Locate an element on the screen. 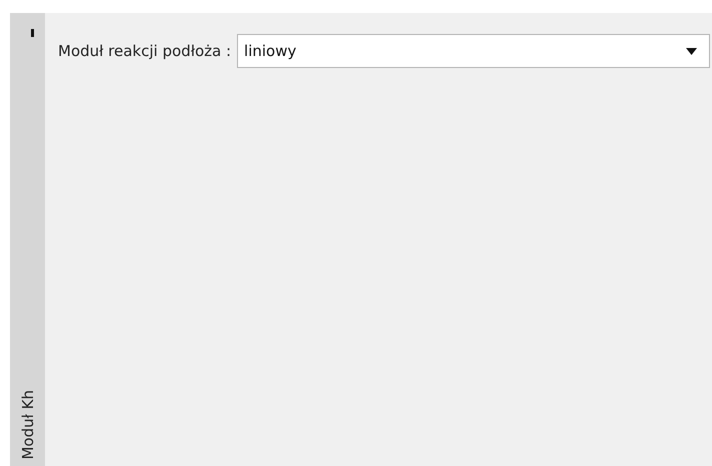 The width and height of the screenshot is (712, 466). side-tab-label: Moduł Kh is located at coordinates (27, 425).